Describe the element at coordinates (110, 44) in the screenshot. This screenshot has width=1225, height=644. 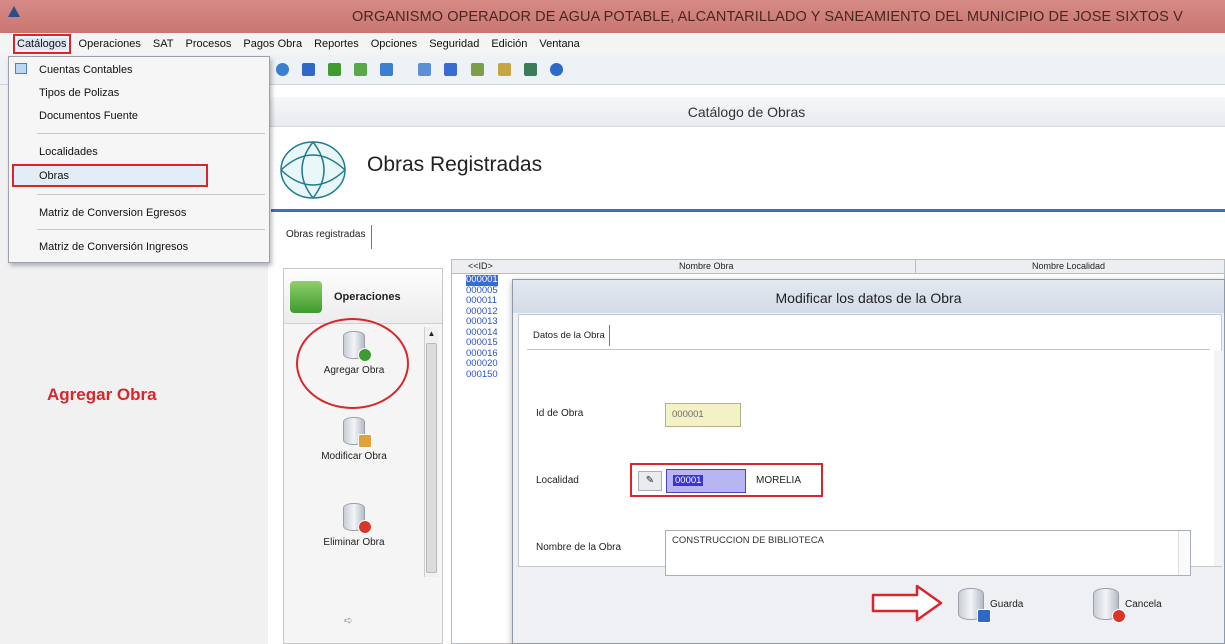
I see `menu-operaciones: Operaciones` at that location.